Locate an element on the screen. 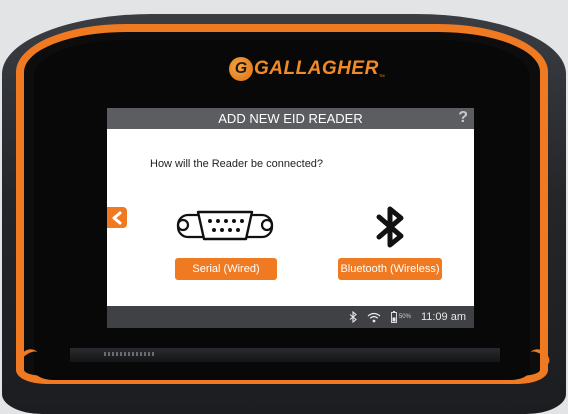 The image size is (568, 414). gallagher-logo-icon: G is located at coordinates (241, 69).